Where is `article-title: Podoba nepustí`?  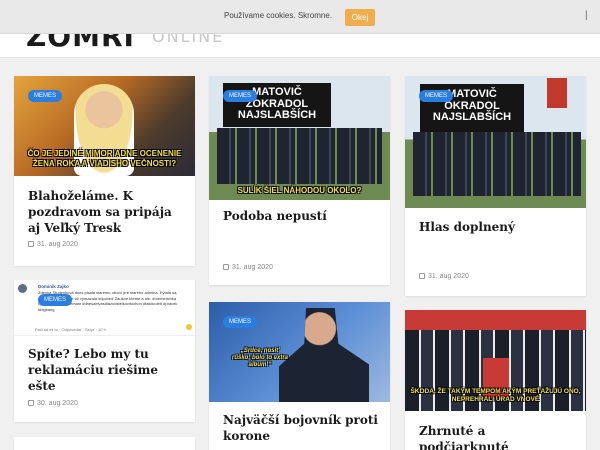
article-title: Podoba nepustí is located at coordinates (301, 216).